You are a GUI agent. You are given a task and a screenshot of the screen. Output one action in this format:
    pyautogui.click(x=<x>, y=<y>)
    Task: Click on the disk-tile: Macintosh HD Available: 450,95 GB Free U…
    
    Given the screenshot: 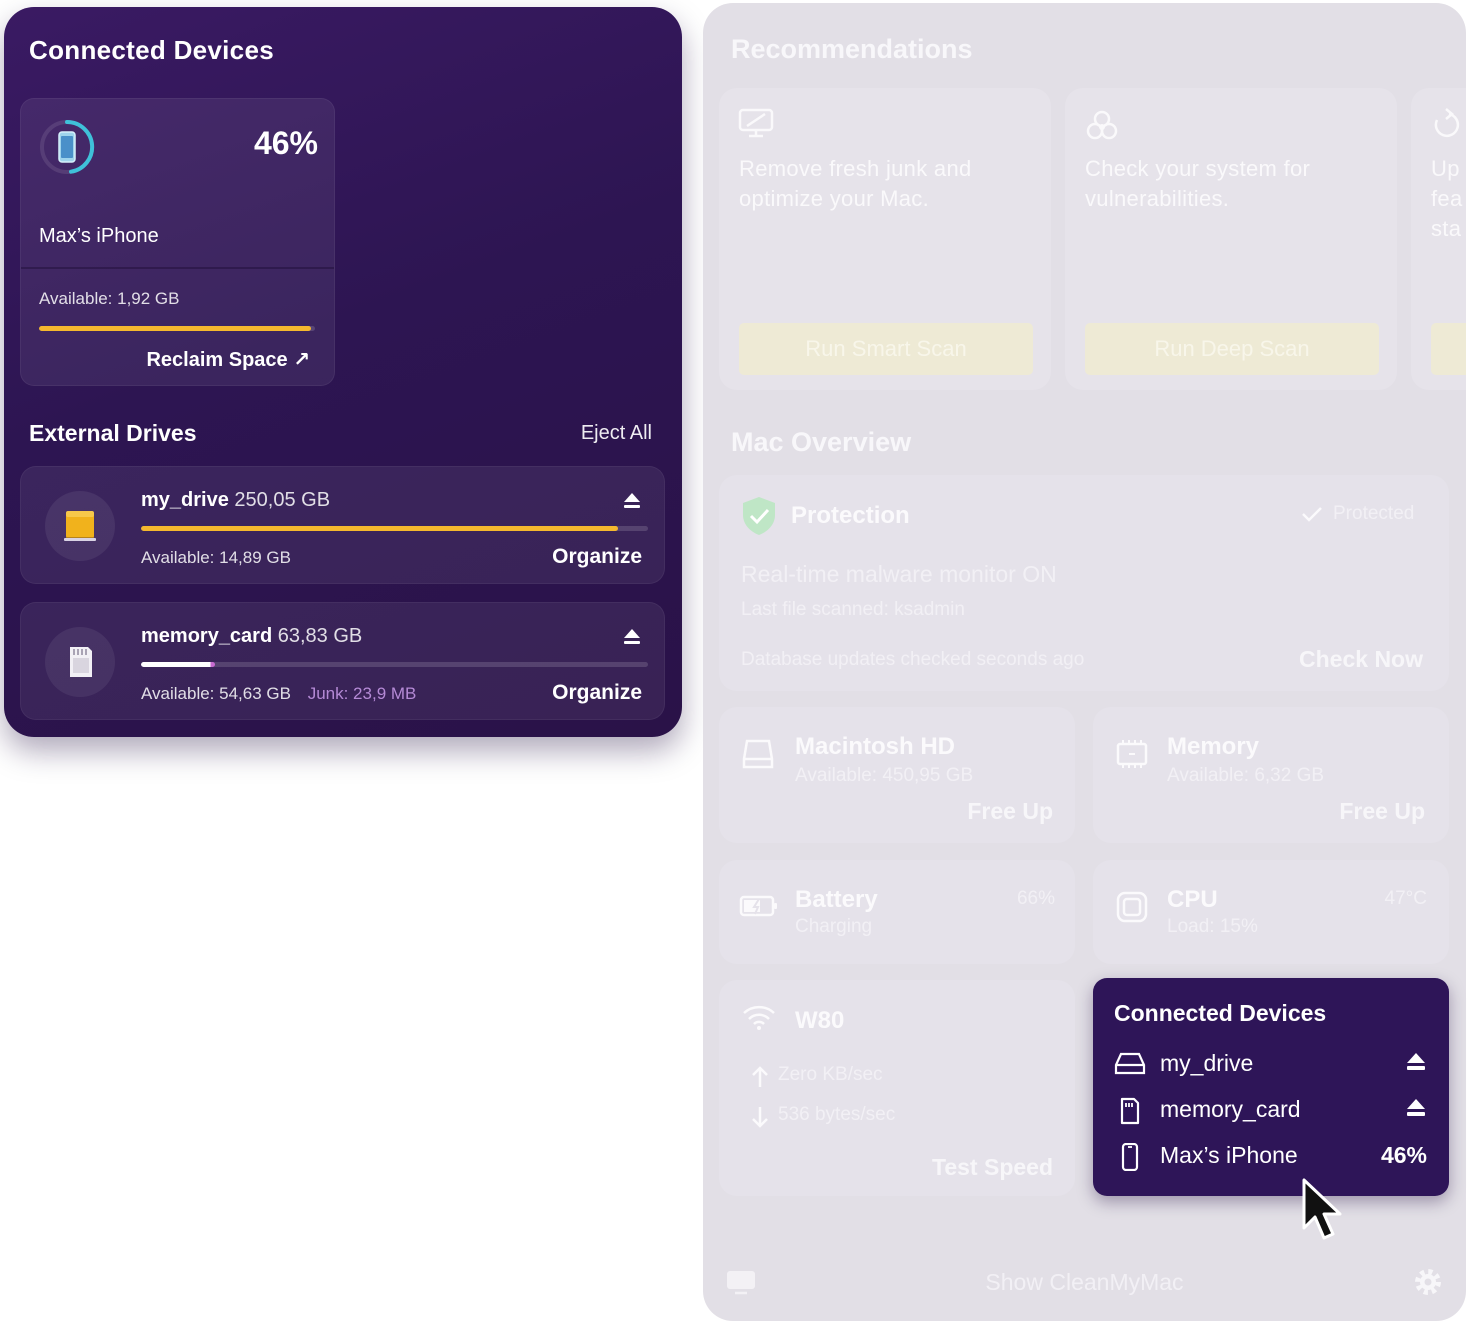 What is the action you would take?
    pyautogui.click(x=897, y=775)
    